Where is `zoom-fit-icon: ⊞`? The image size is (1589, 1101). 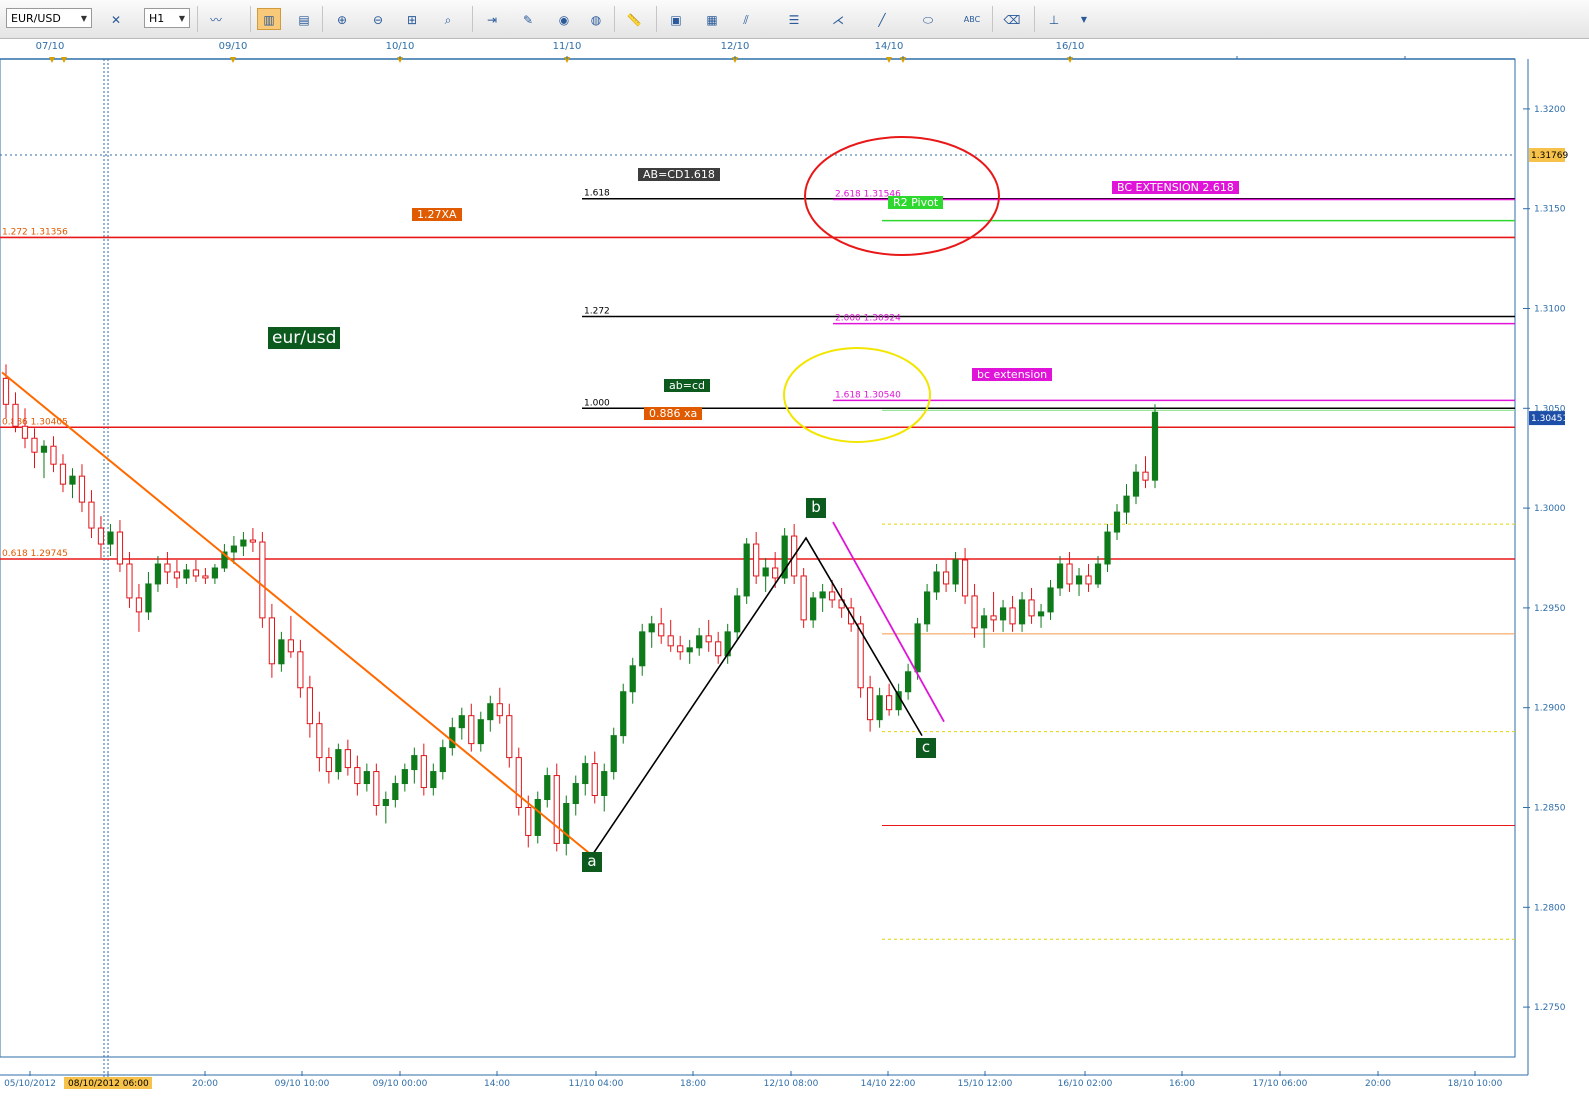
zoom-fit-icon: ⊞ is located at coordinates (412, 19).